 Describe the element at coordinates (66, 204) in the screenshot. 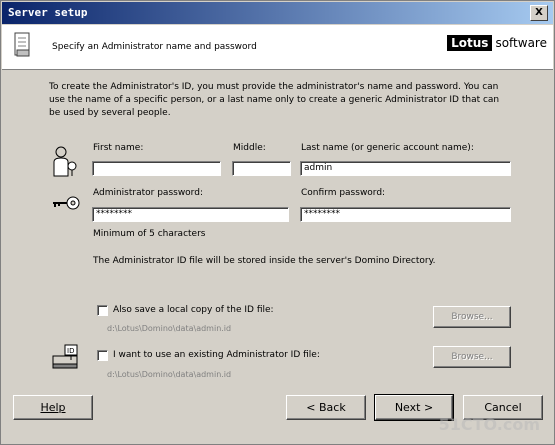

I see `key-icon` at that location.